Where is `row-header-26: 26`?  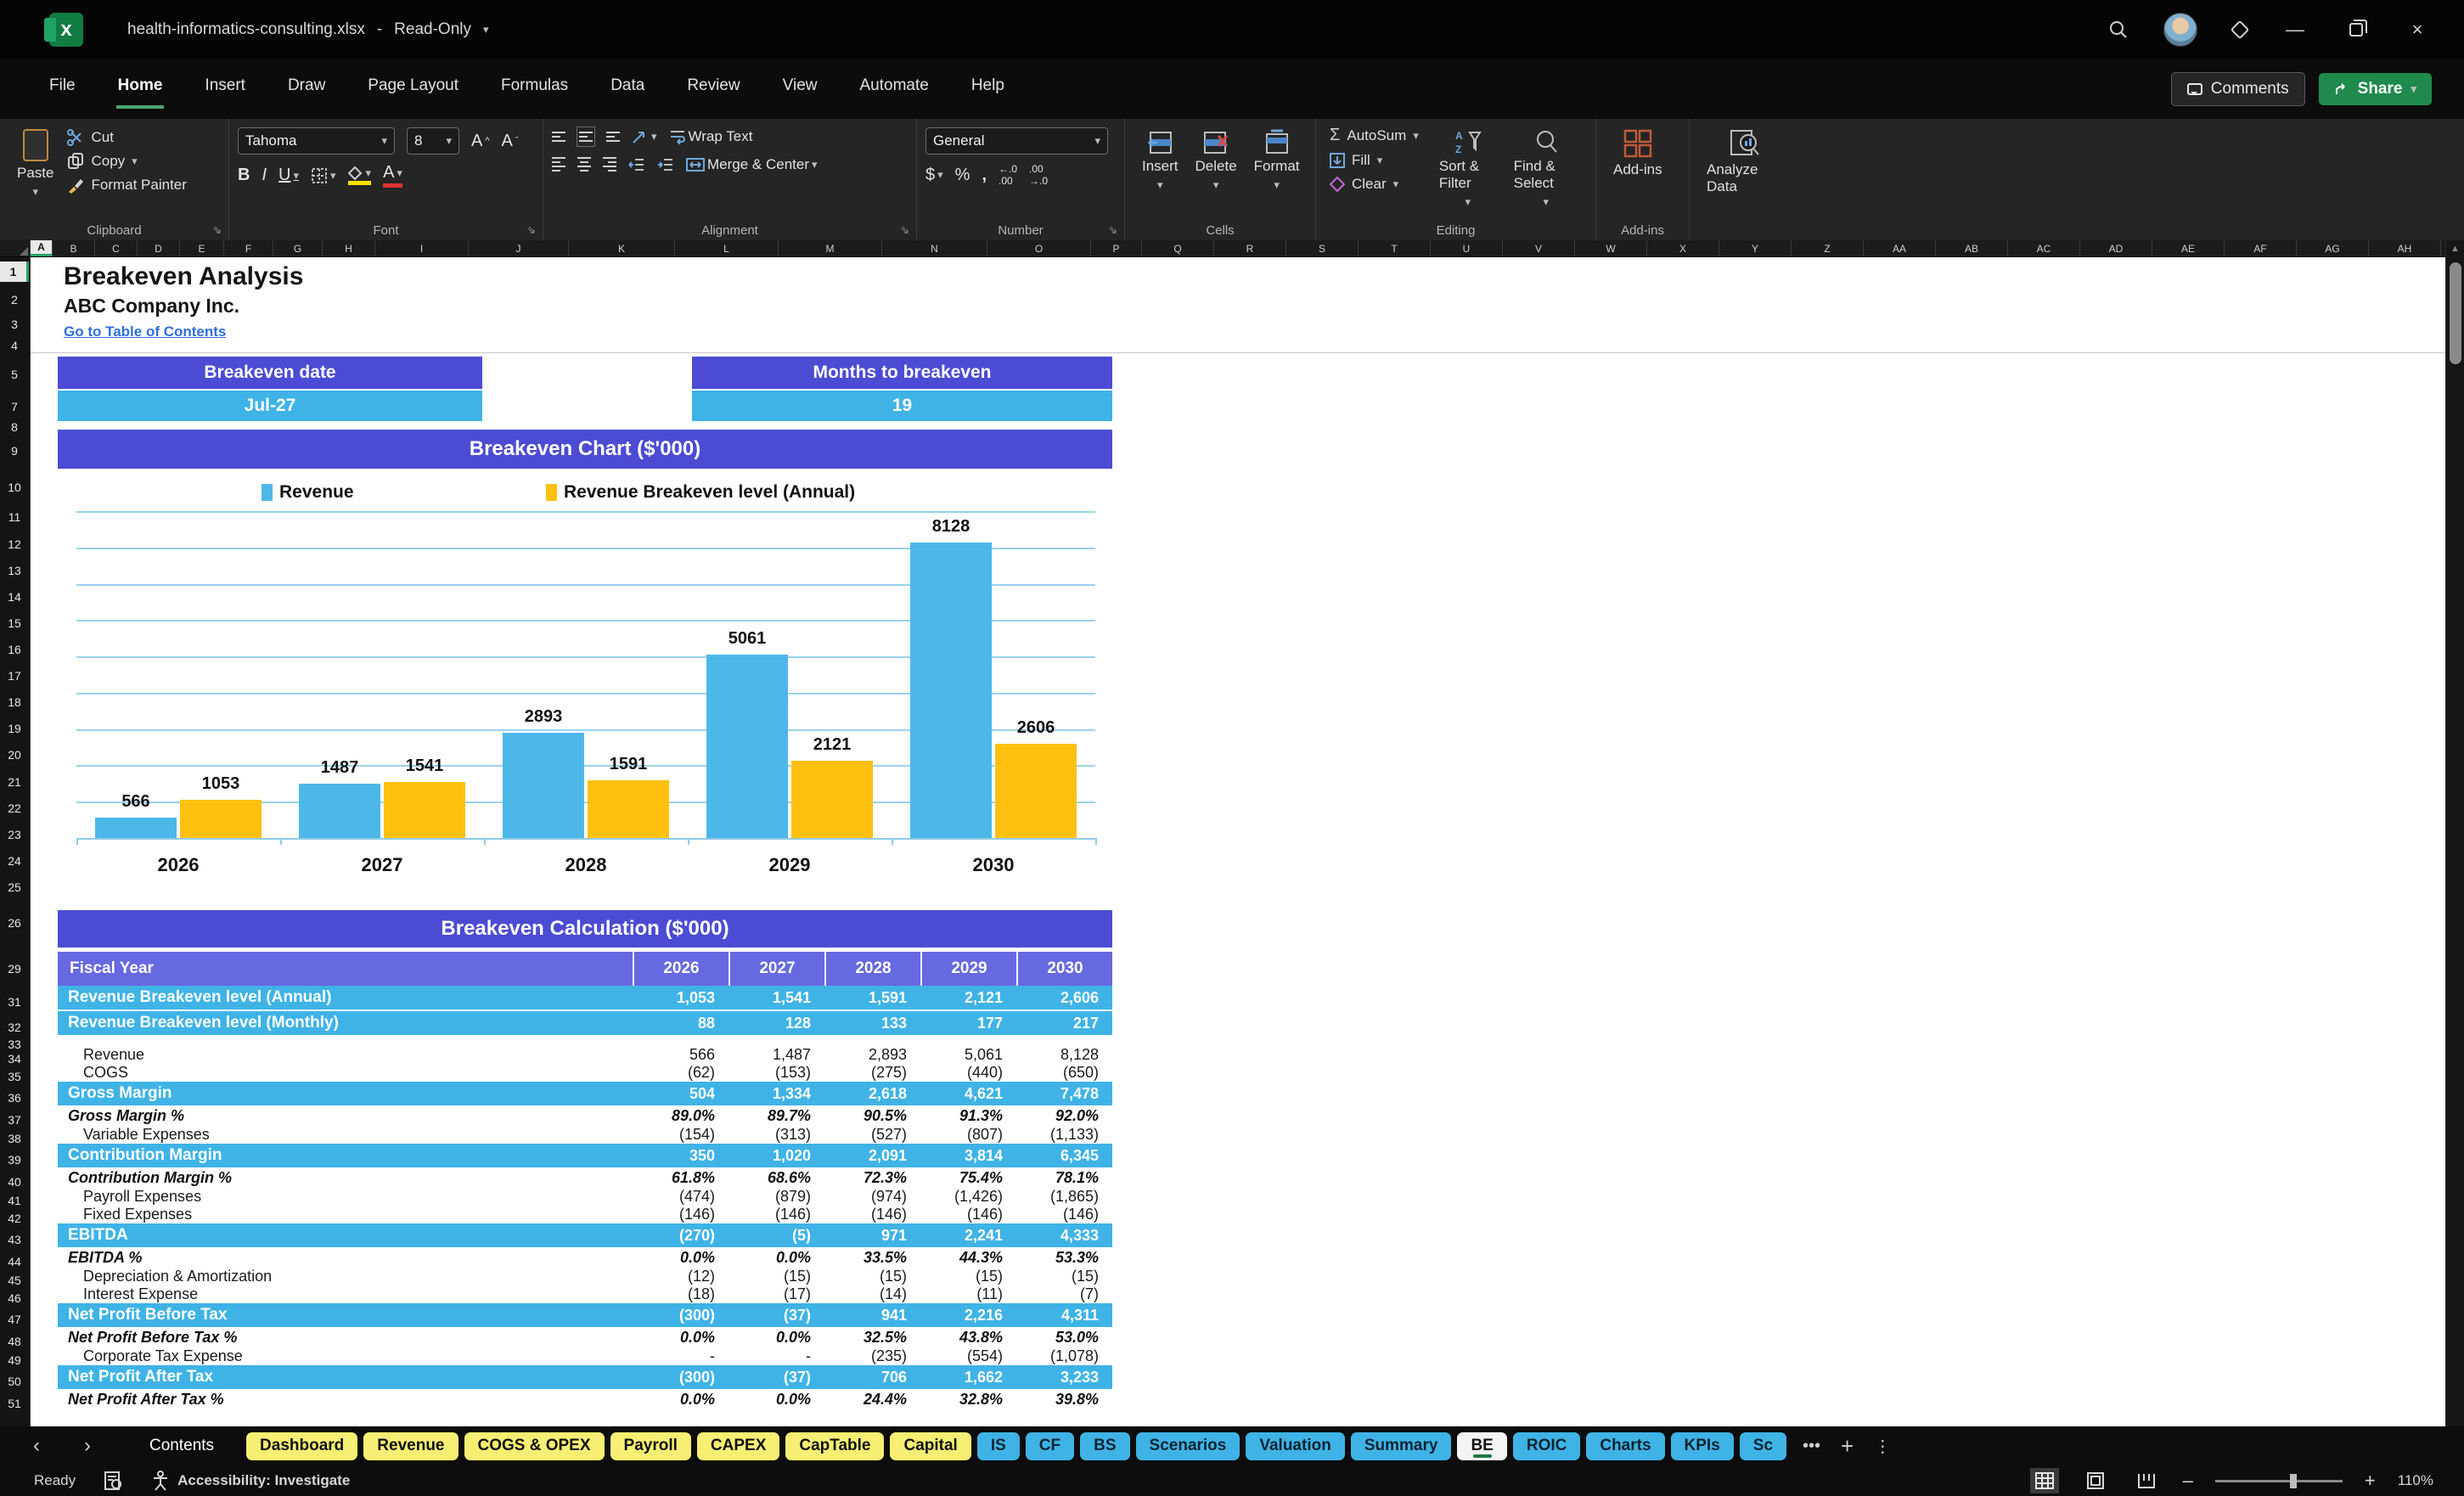 row-header-26: 26 is located at coordinates (14, 923).